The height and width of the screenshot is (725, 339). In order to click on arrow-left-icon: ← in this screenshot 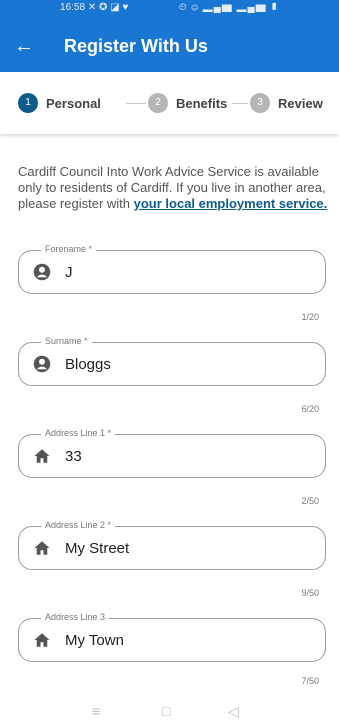, I will do `click(25, 46)`.